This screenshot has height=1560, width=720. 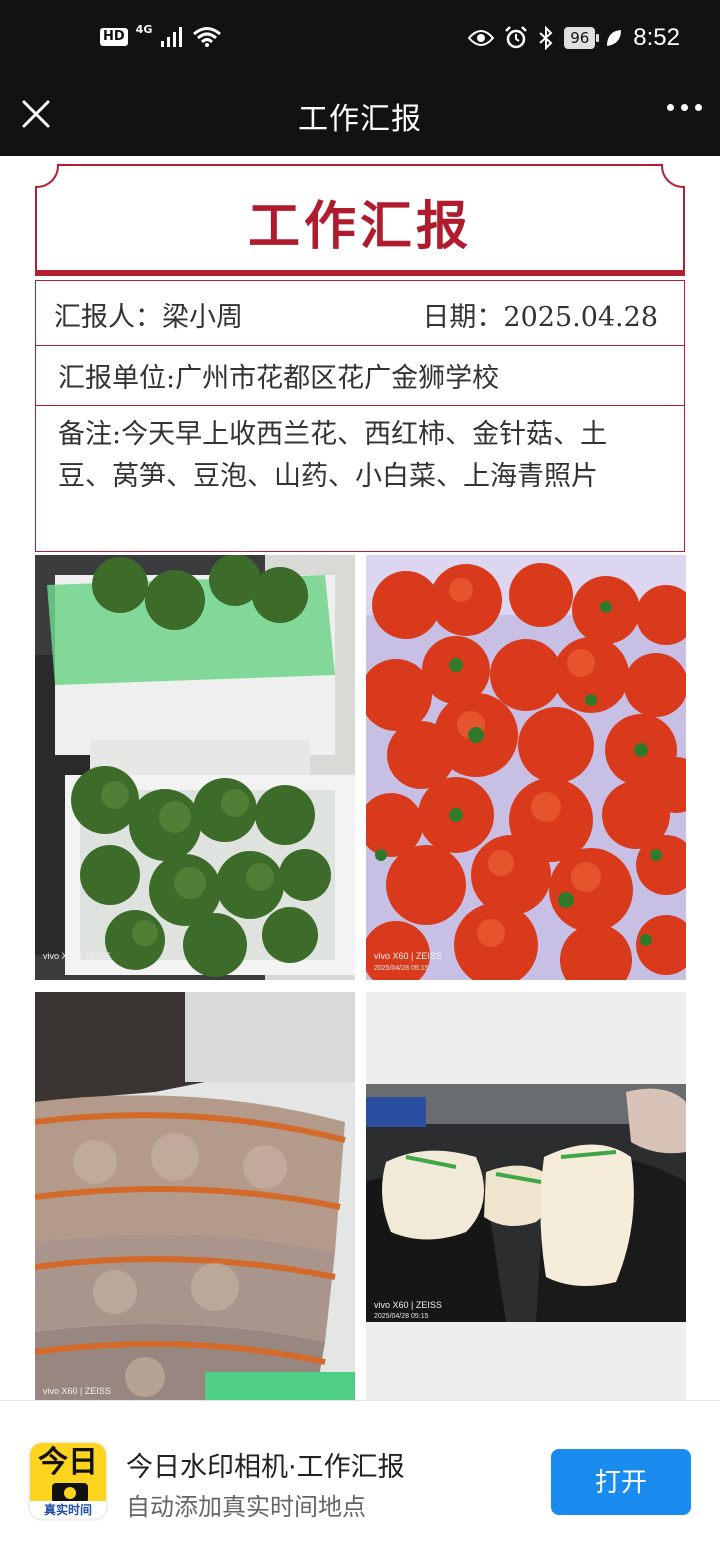 I want to click on photo-tomatoes: vivo X60 | ZEISS 2025/04/28 05:15, so click(x=526, y=767).